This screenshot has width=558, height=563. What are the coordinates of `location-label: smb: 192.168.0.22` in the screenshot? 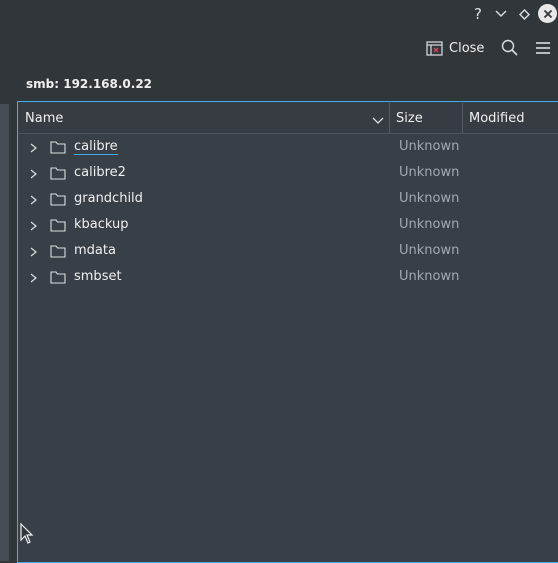 It's located at (89, 84).